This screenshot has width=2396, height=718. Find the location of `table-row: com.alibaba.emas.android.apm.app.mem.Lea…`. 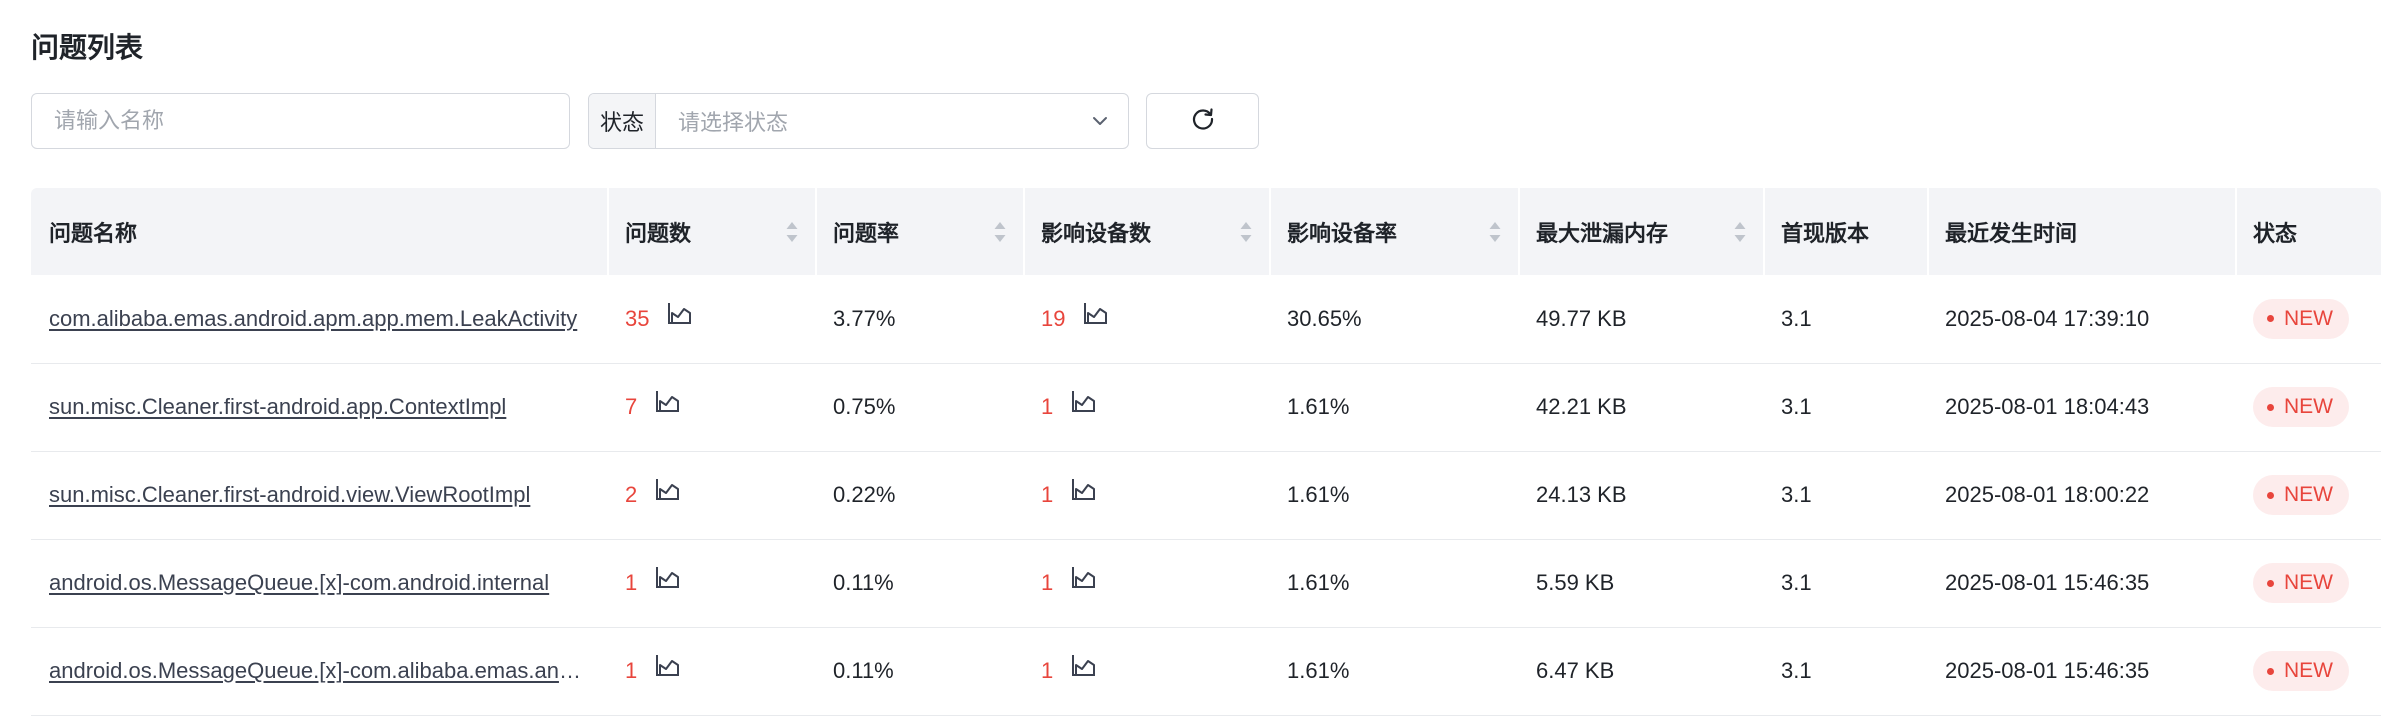

table-row: com.alibaba.emas.android.apm.app.mem.Lea… is located at coordinates (1206, 319).